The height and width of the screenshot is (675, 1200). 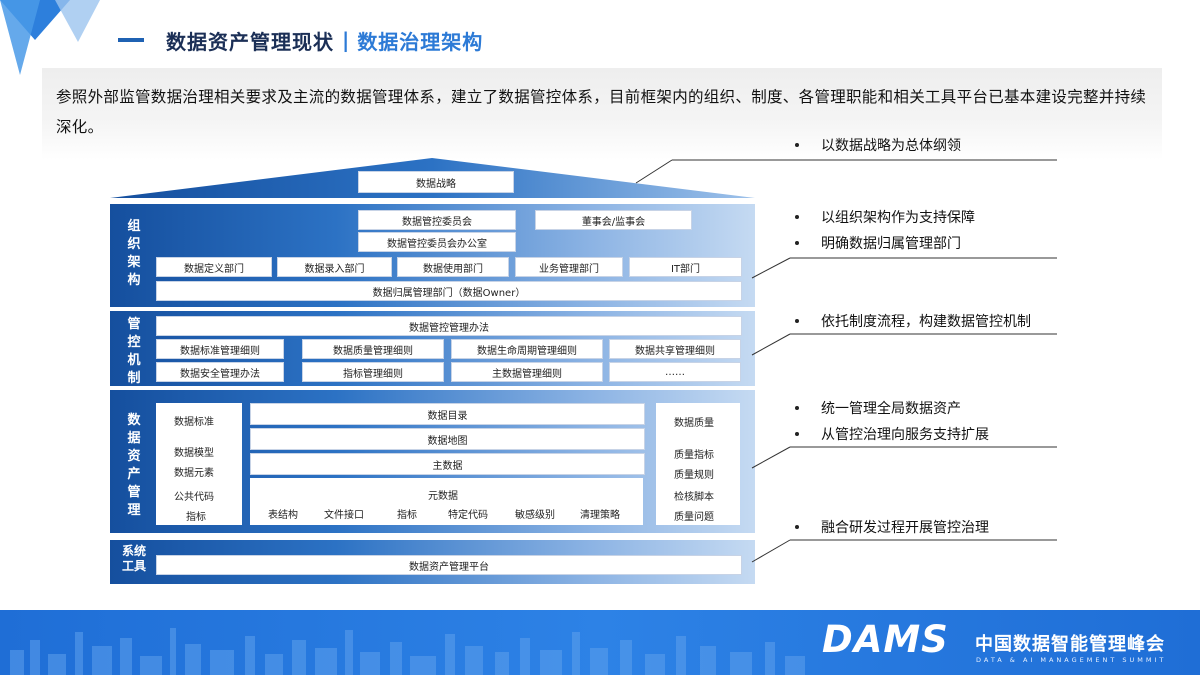 What do you see at coordinates (891, 146) in the screenshot?
I see `note-text: 以数据战略为总体纲领` at bounding box center [891, 146].